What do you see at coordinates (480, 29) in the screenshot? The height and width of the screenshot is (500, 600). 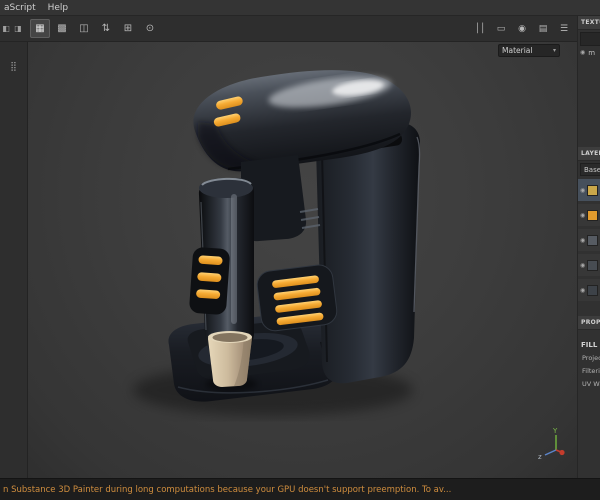 I see `pause-icon: ││` at bounding box center [480, 29].